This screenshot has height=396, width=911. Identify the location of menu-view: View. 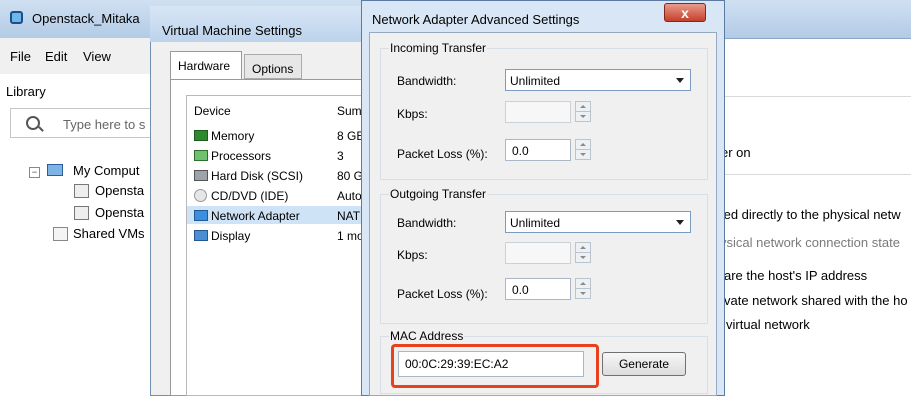
(97, 56).